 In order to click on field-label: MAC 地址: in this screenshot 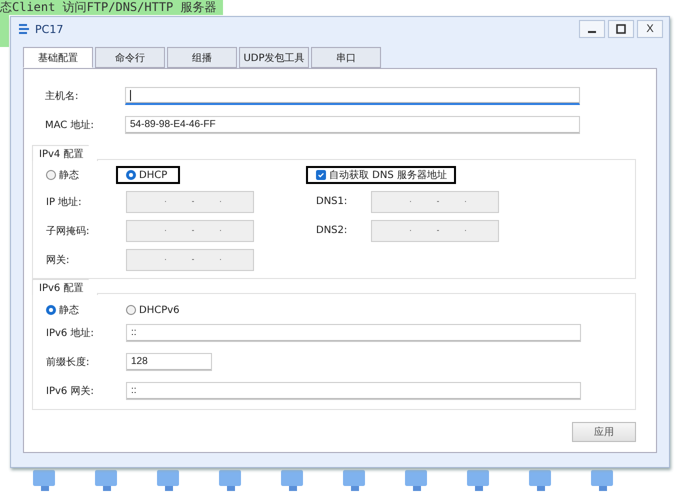, I will do `click(70, 125)`.